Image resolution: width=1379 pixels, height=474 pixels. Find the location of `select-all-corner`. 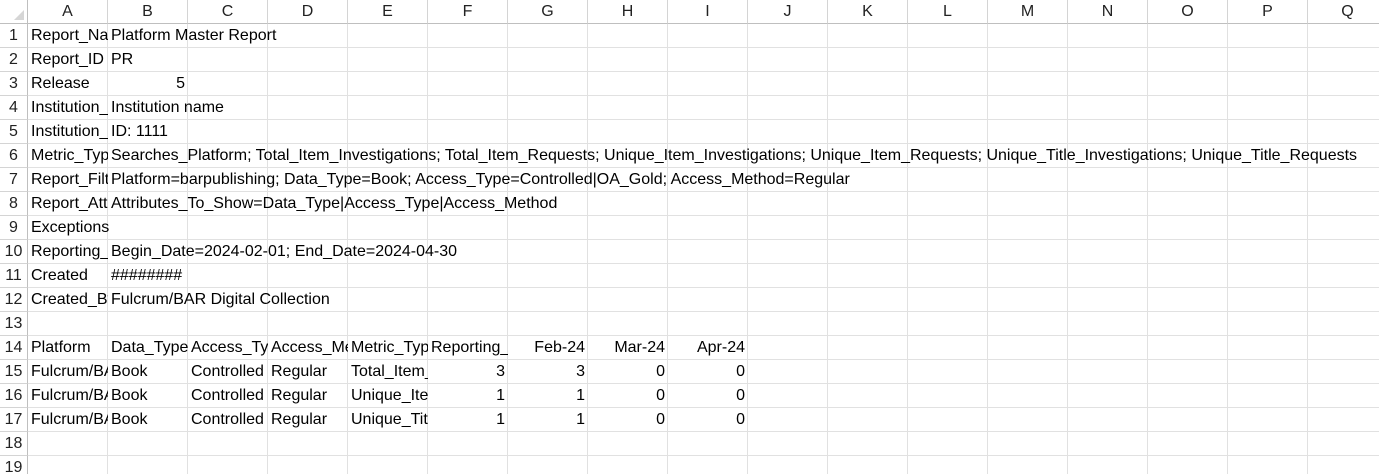

select-all-corner is located at coordinates (14, 12).